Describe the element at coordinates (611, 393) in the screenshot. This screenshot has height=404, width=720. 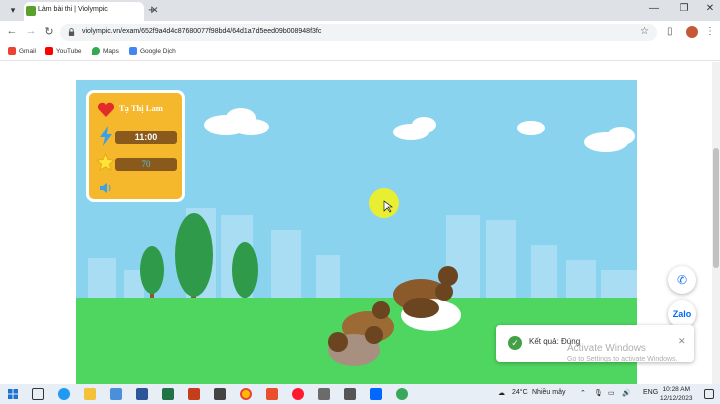
I see `network-icon: ▭` at that location.